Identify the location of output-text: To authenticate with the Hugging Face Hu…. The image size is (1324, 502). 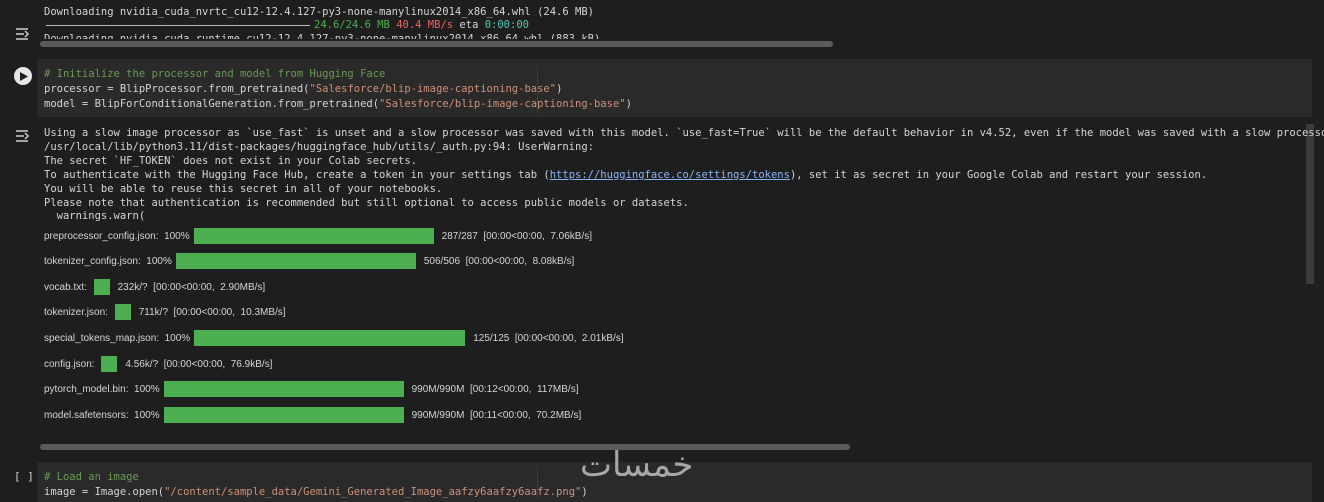
(626, 175).